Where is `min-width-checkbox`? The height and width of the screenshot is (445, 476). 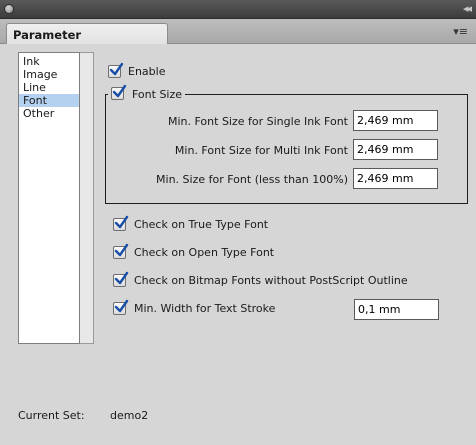 min-width-checkbox is located at coordinates (121, 307).